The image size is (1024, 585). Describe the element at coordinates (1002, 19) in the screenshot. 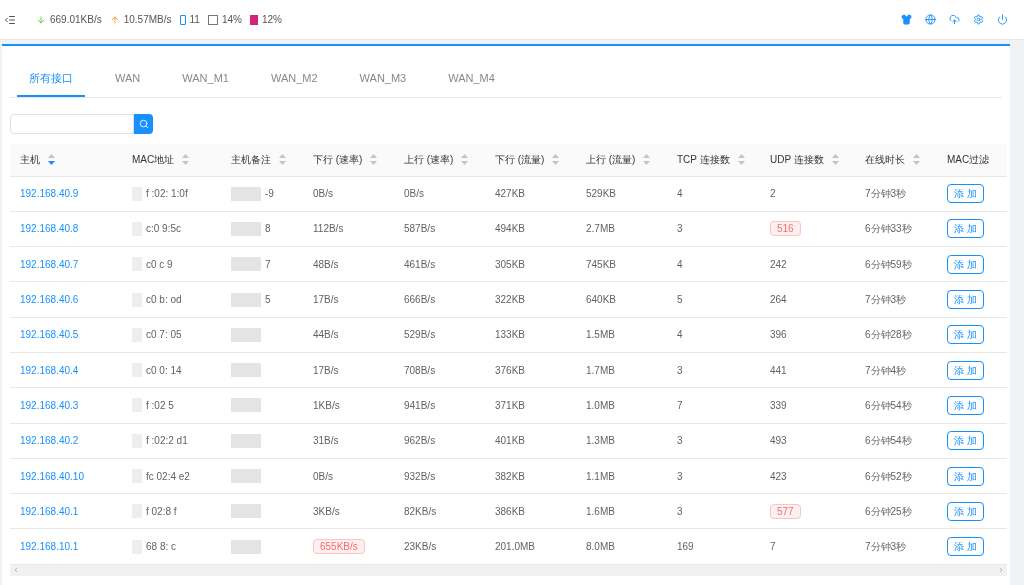

I see `power-icon` at that location.